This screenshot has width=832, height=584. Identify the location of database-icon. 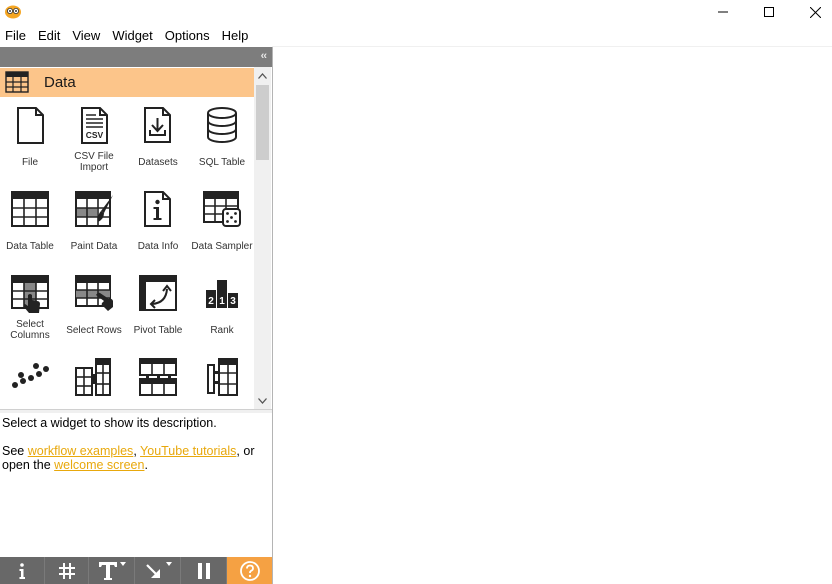
(222, 125).